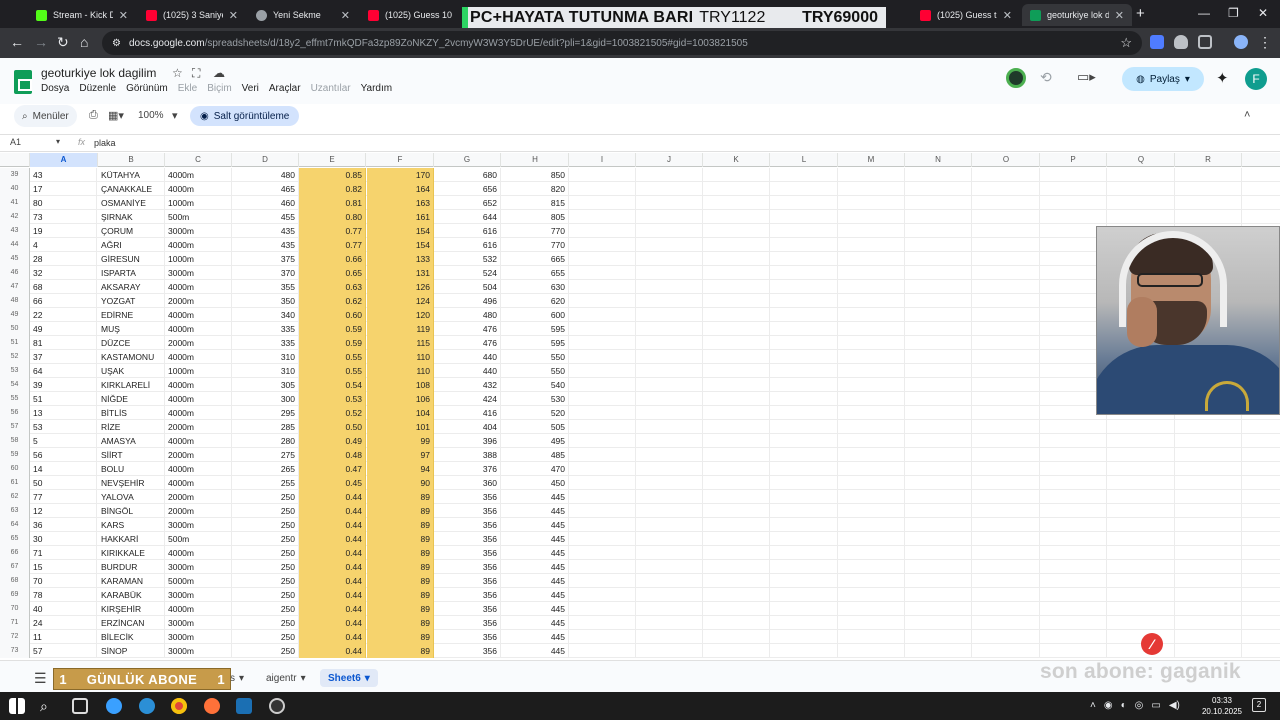  Describe the element at coordinates (535, 651) in the screenshot. I see `cell-h: 445` at that location.